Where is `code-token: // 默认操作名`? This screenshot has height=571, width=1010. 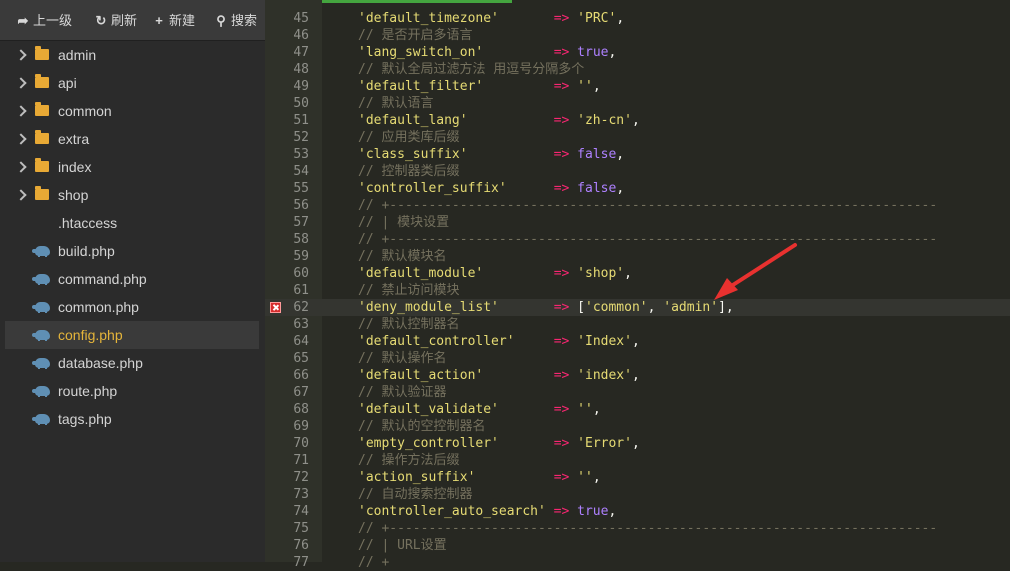 code-token: // 默认操作名 is located at coordinates (402, 358).